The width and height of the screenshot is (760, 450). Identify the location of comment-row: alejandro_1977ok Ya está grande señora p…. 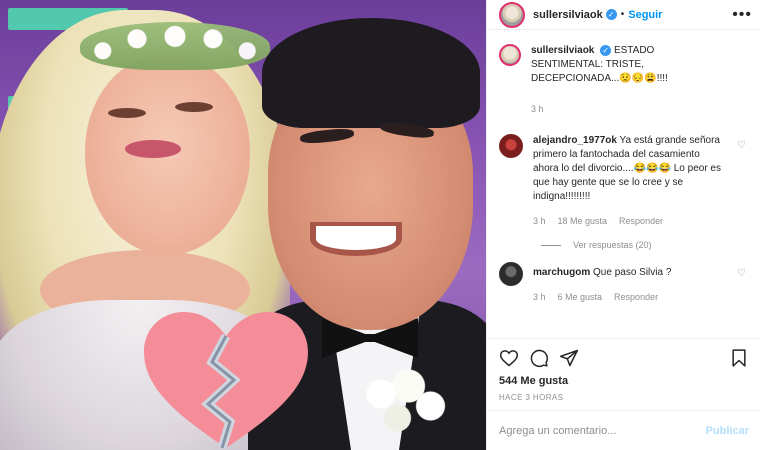
(623, 181).